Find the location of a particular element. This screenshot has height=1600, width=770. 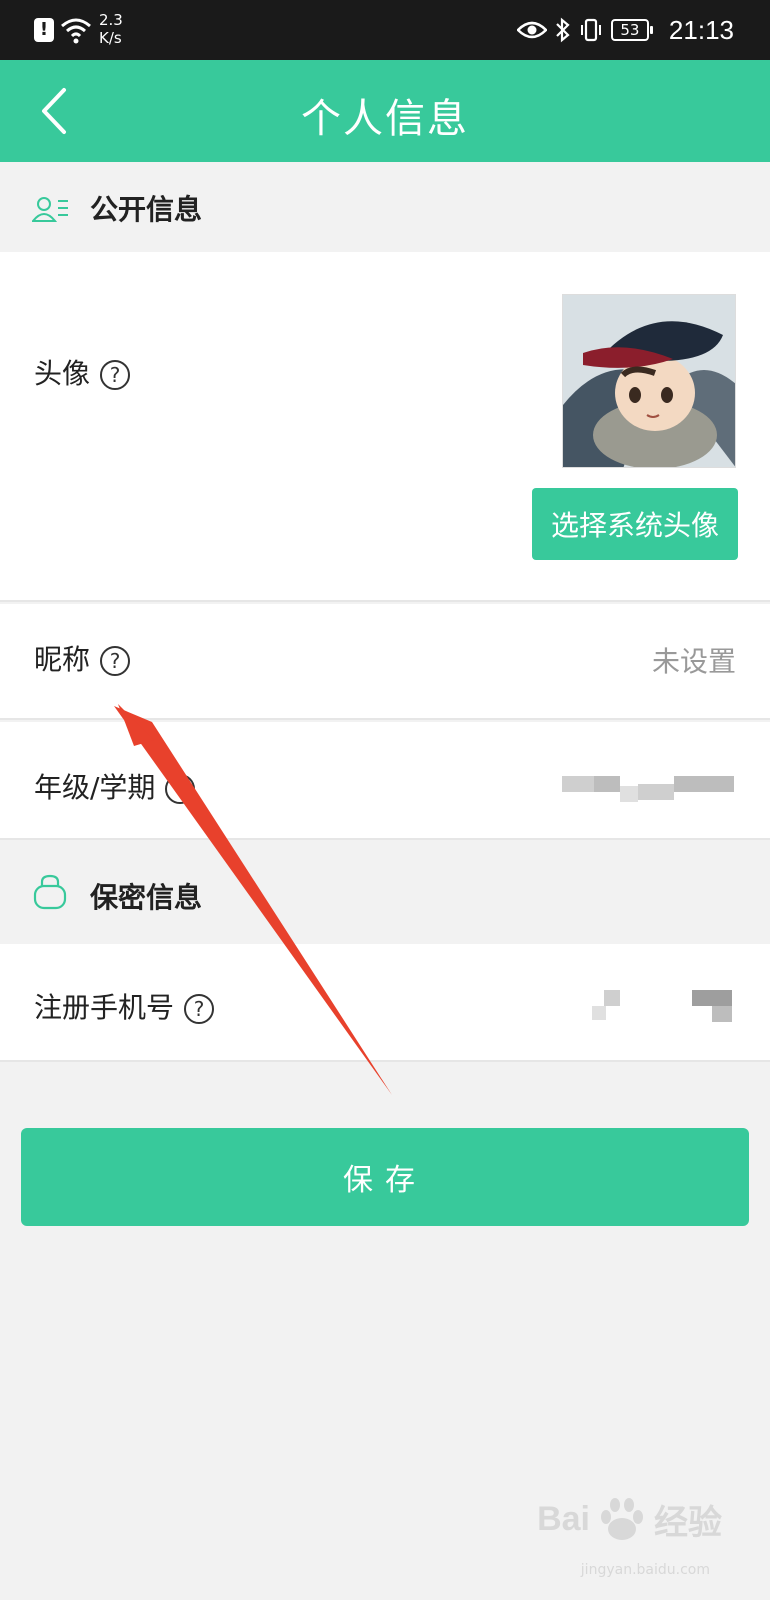

clock: 21:13 is located at coordinates (701, 29).